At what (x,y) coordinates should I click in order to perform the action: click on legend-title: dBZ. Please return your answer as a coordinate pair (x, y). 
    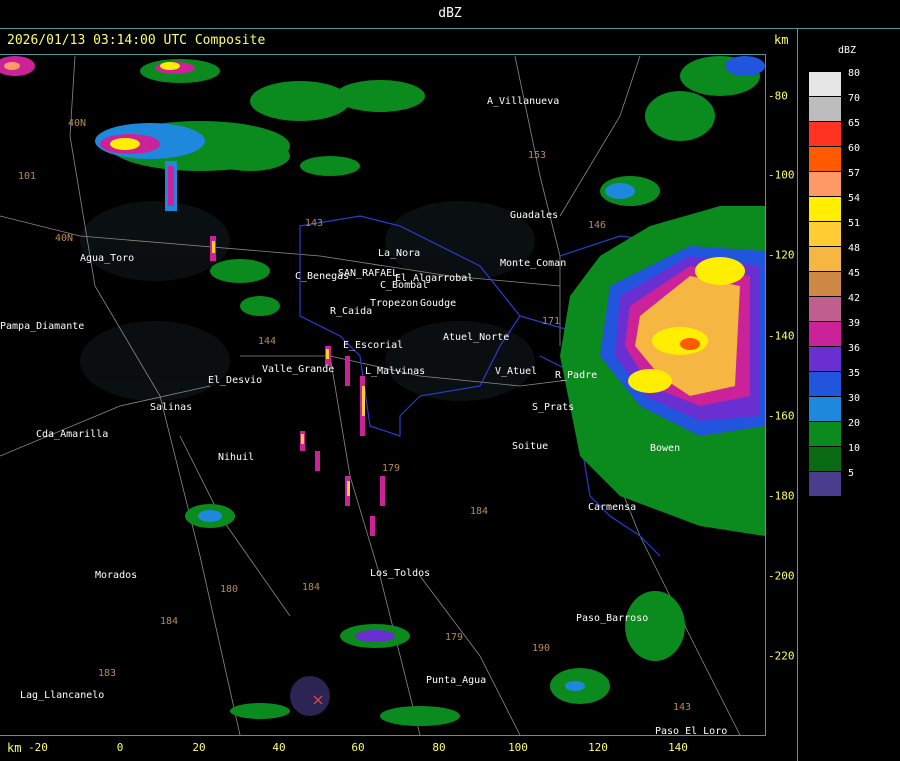
    Looking at the image, I should click on (847, 50).